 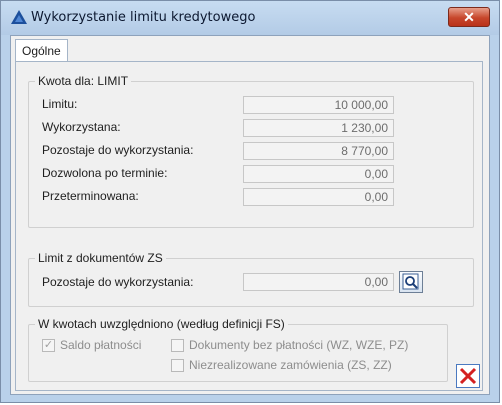 I want to click on lookup-button, so click(x=411, y=282).